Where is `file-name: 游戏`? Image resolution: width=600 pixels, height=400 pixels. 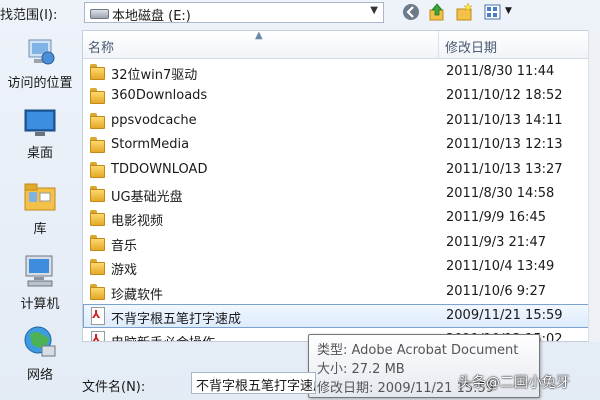
file-name: 游戏 is located at coordinates (124, 271).